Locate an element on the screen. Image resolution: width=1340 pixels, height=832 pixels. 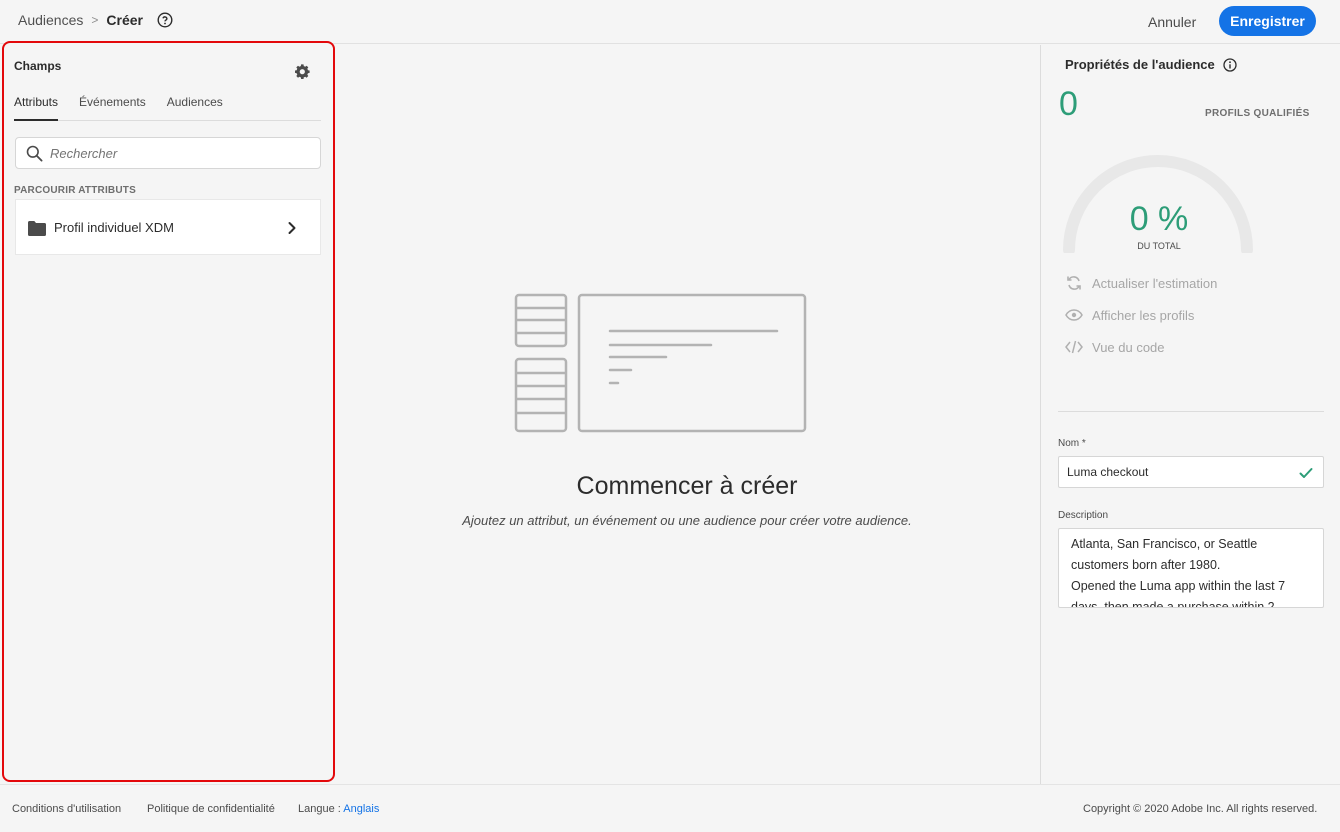
tree-item-xdm-profile: Profil individuel XDM is located at coordinates (168, 227).